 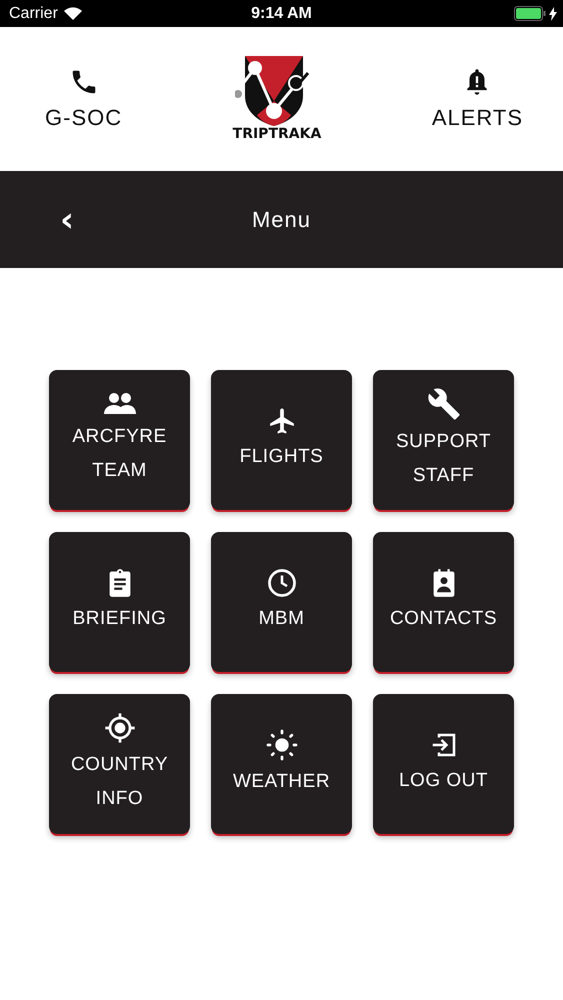 What do you see at coordinates (73, 13) in the screenshot?
I see `wifi-icon` at bounding box center [73, 13].